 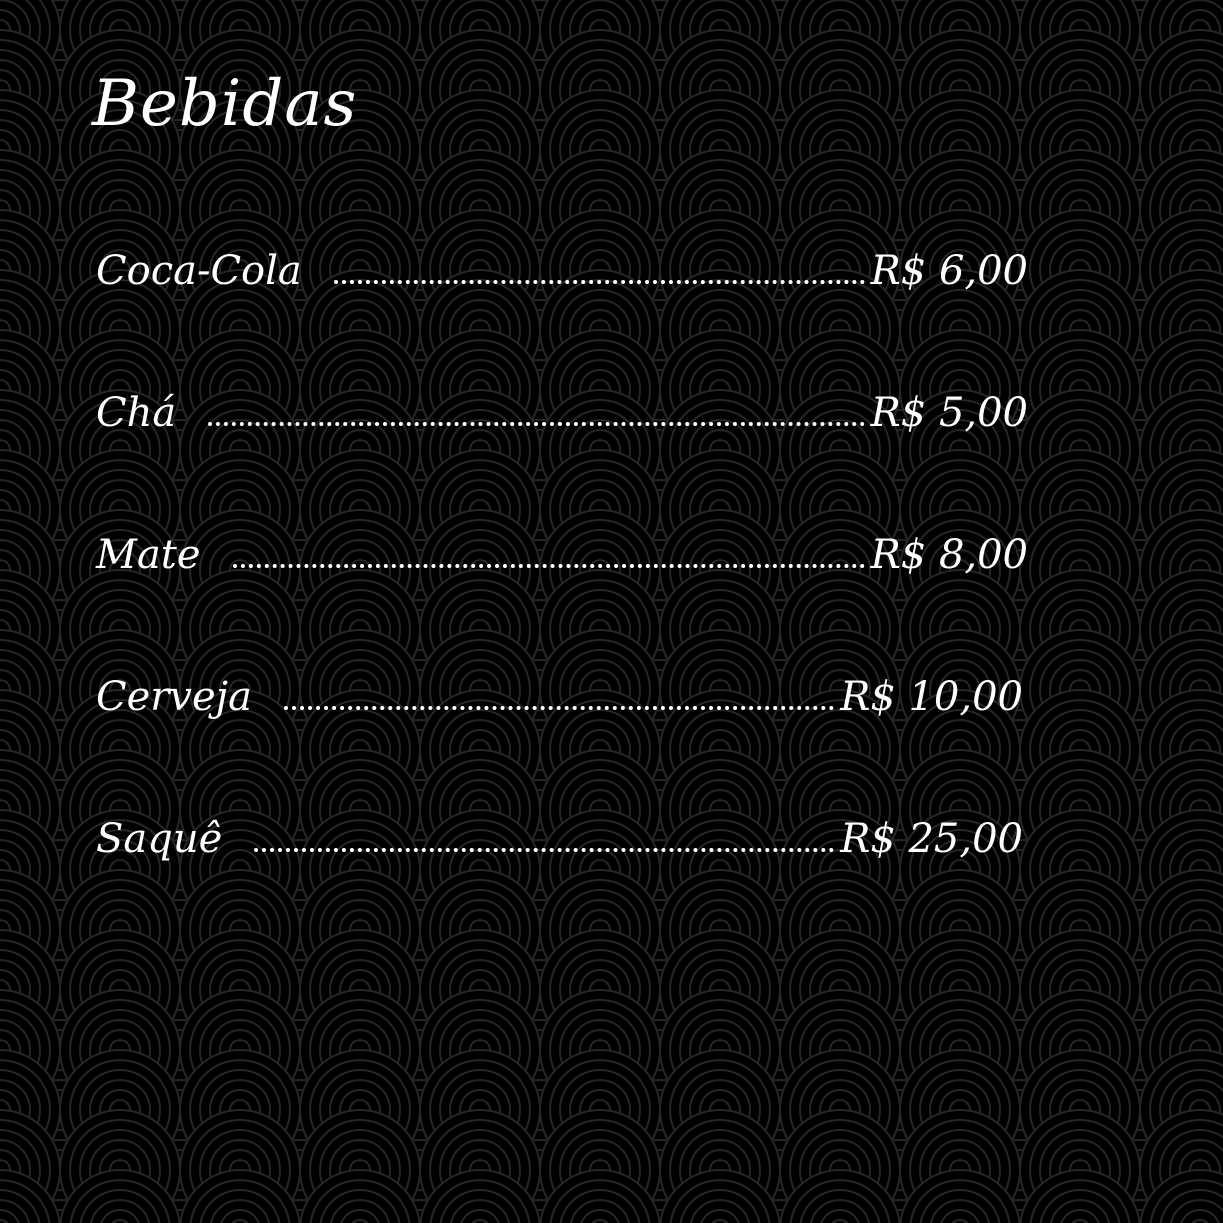 I want to click on item-price: R$ 8,00, so click(x=949, y=555).